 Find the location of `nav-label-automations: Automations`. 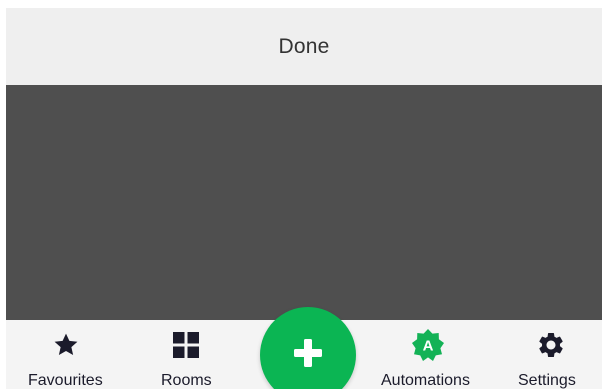

nav-label-automations: Automations is located at coordinates (425, 380).